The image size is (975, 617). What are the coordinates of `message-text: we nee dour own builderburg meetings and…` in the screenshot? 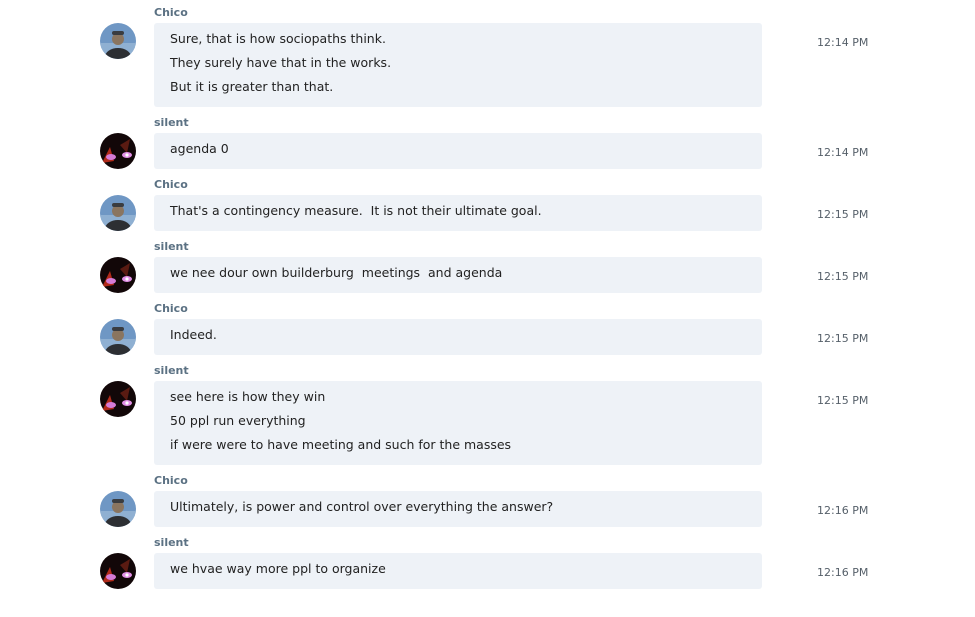 It's located at (336, 272).